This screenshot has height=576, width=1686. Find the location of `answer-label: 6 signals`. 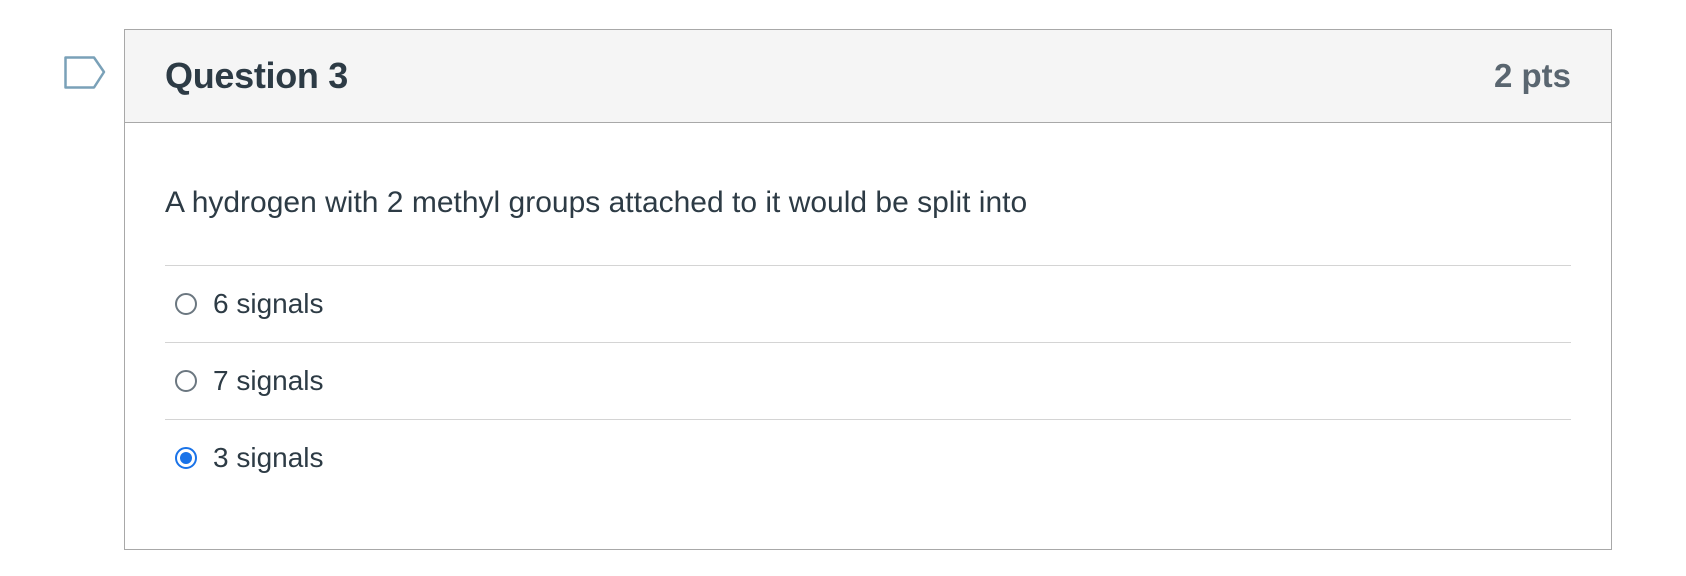

answer-label: 6 signals is located at coordinates (268, 303).